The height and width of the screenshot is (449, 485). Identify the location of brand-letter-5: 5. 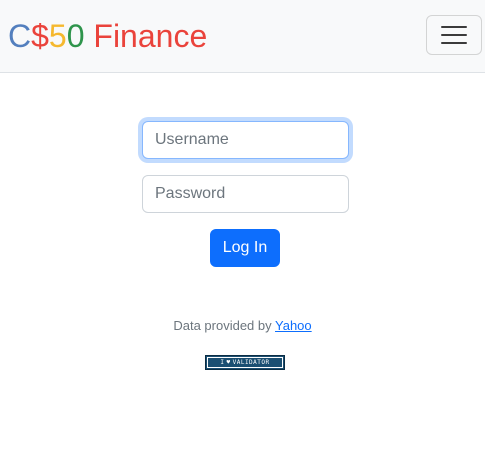
(57, 36).